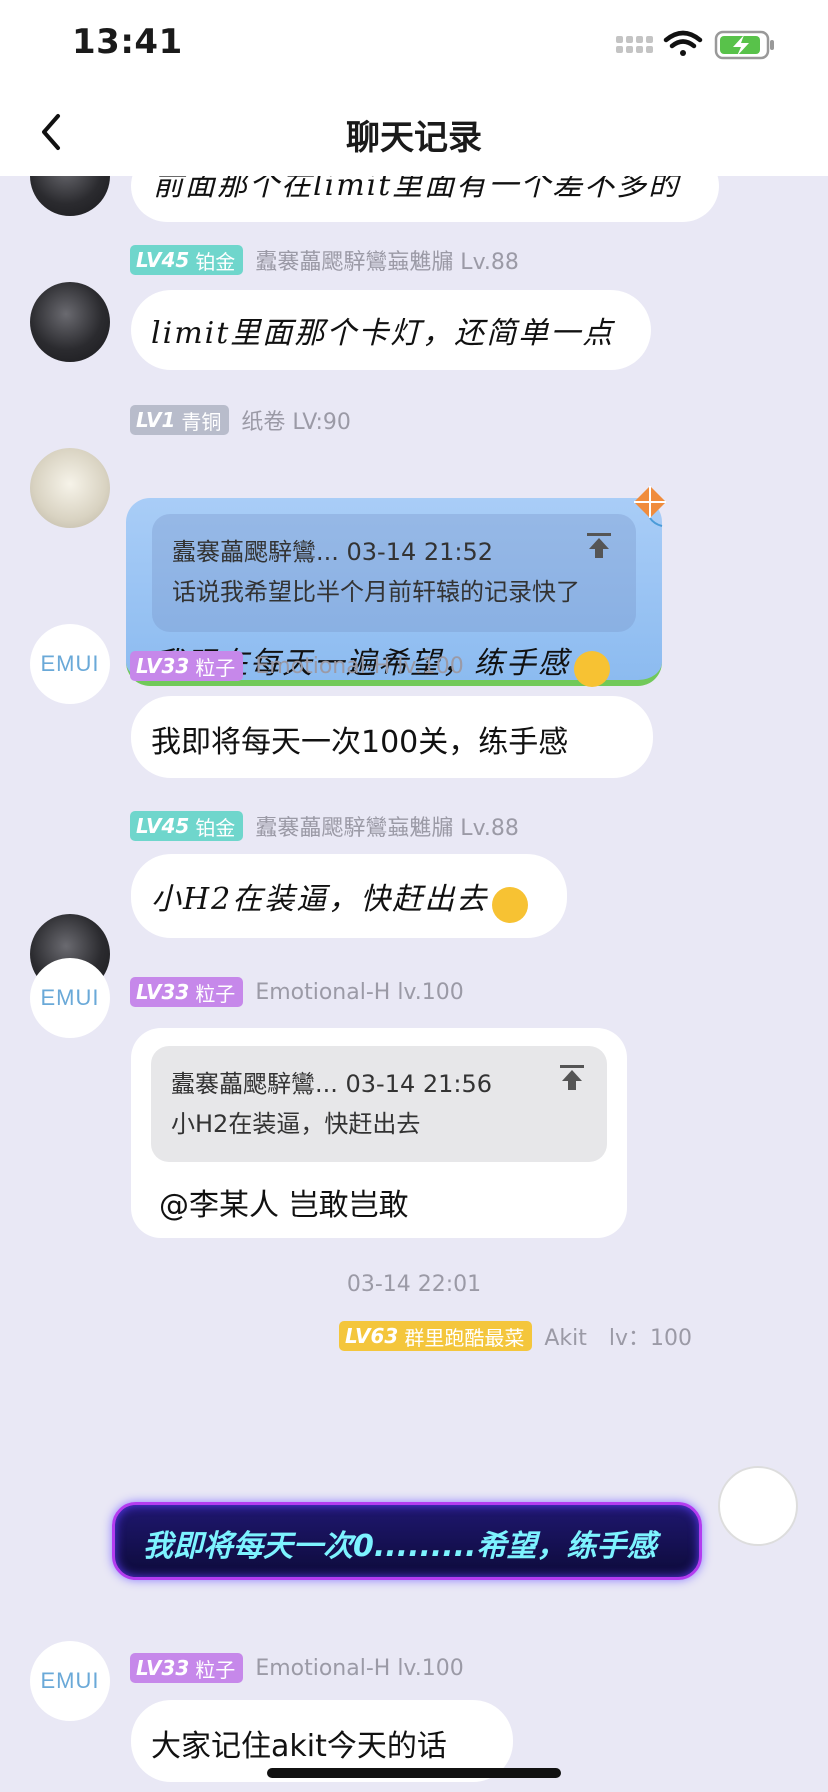 This screenshot has width=828, height=1792. What do you see at coordinates (296, 1124) in the screenshot?
I see `quote-body: 小H2在装逼，快赶出去` at bounding box center [296, 1124].